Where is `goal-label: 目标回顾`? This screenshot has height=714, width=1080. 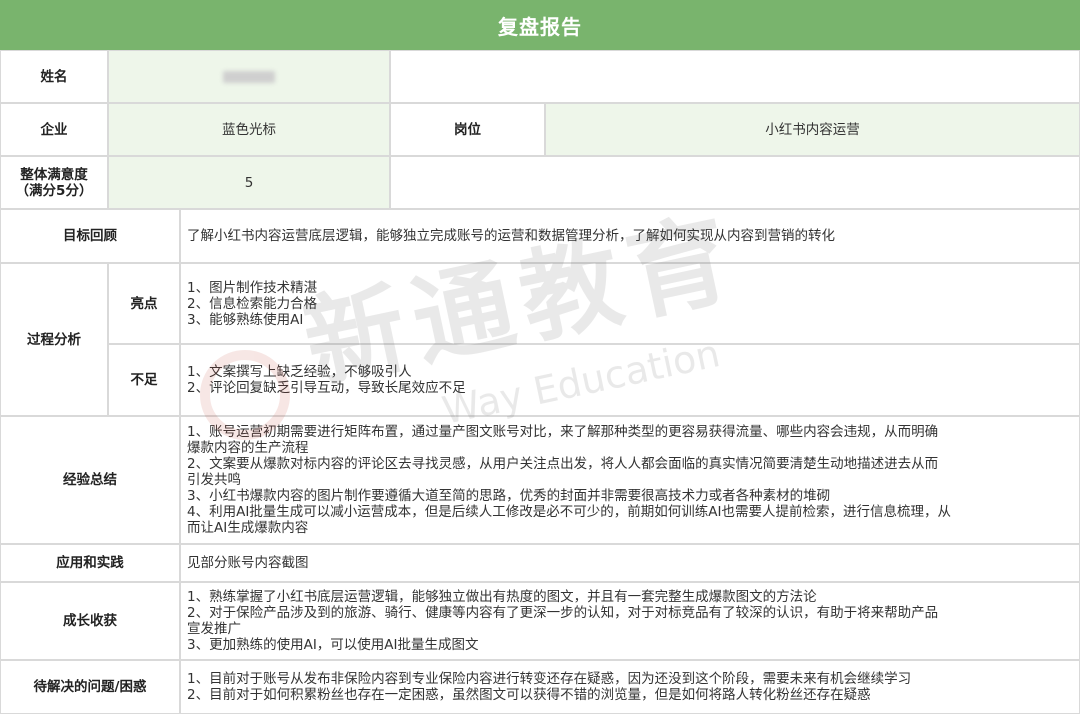
goal-label: 目标回顾 is located at coordinates (90, 236).